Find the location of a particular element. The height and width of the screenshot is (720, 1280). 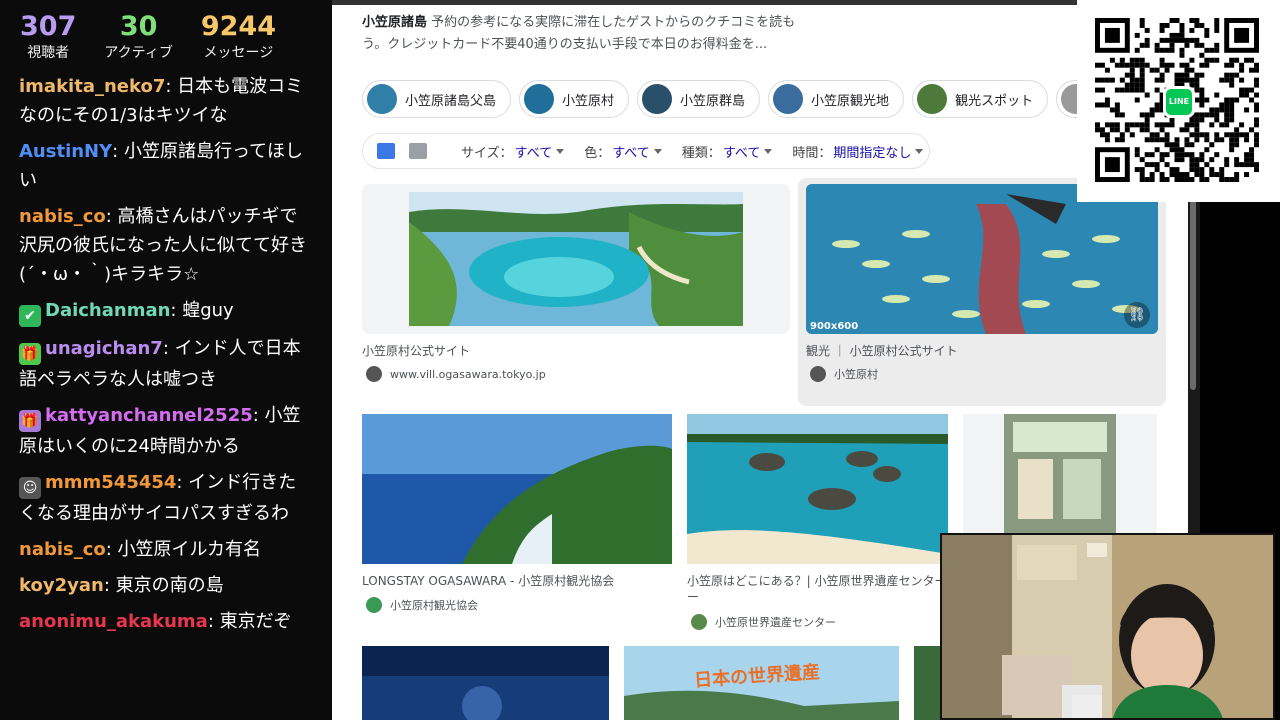

chat-text: : 東京の南の島 is located at coordinates (163, 585).